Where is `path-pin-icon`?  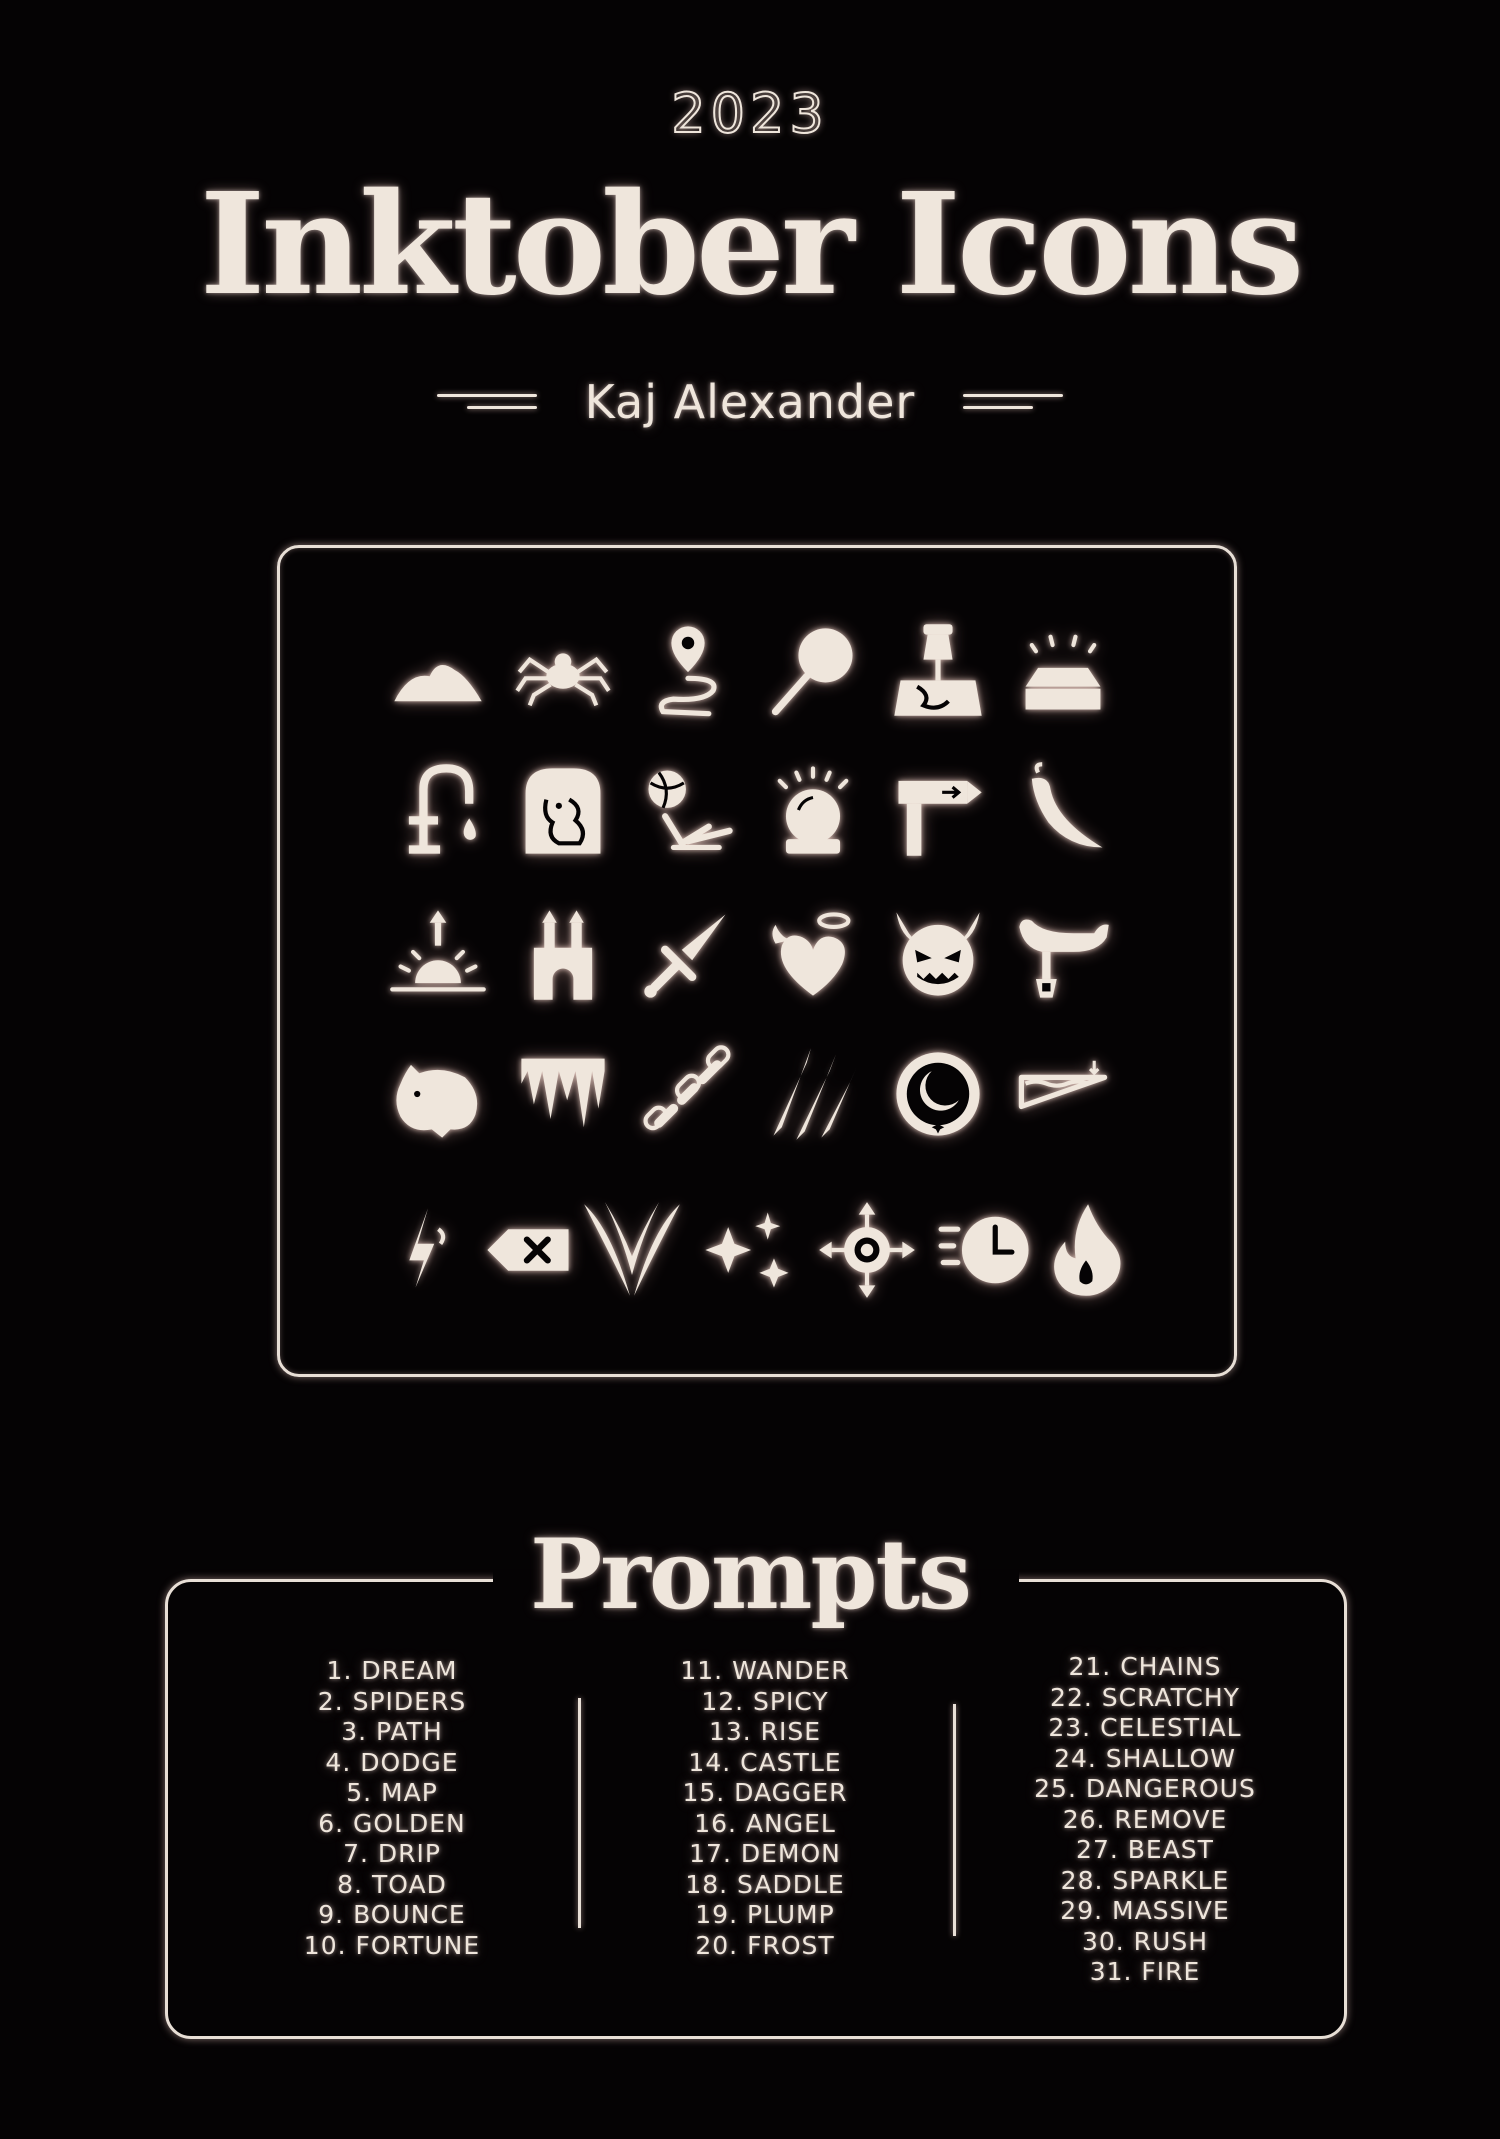 path-pin-icon is located at coordinates (688, 670).